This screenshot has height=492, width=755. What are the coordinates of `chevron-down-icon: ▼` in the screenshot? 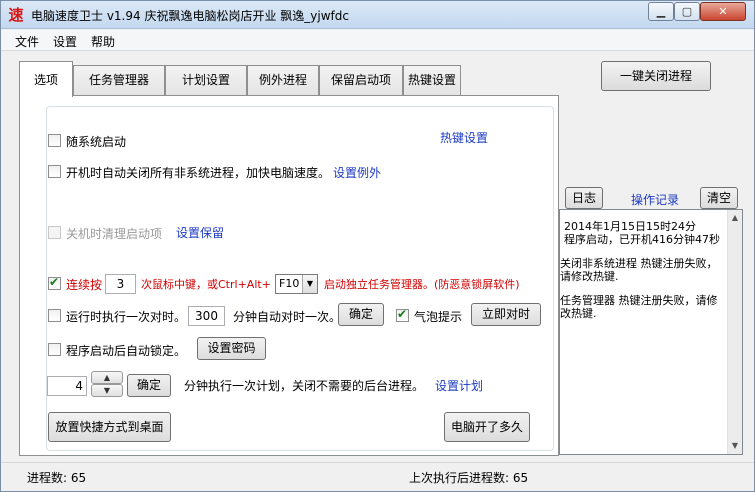 It's located at (309, 284).